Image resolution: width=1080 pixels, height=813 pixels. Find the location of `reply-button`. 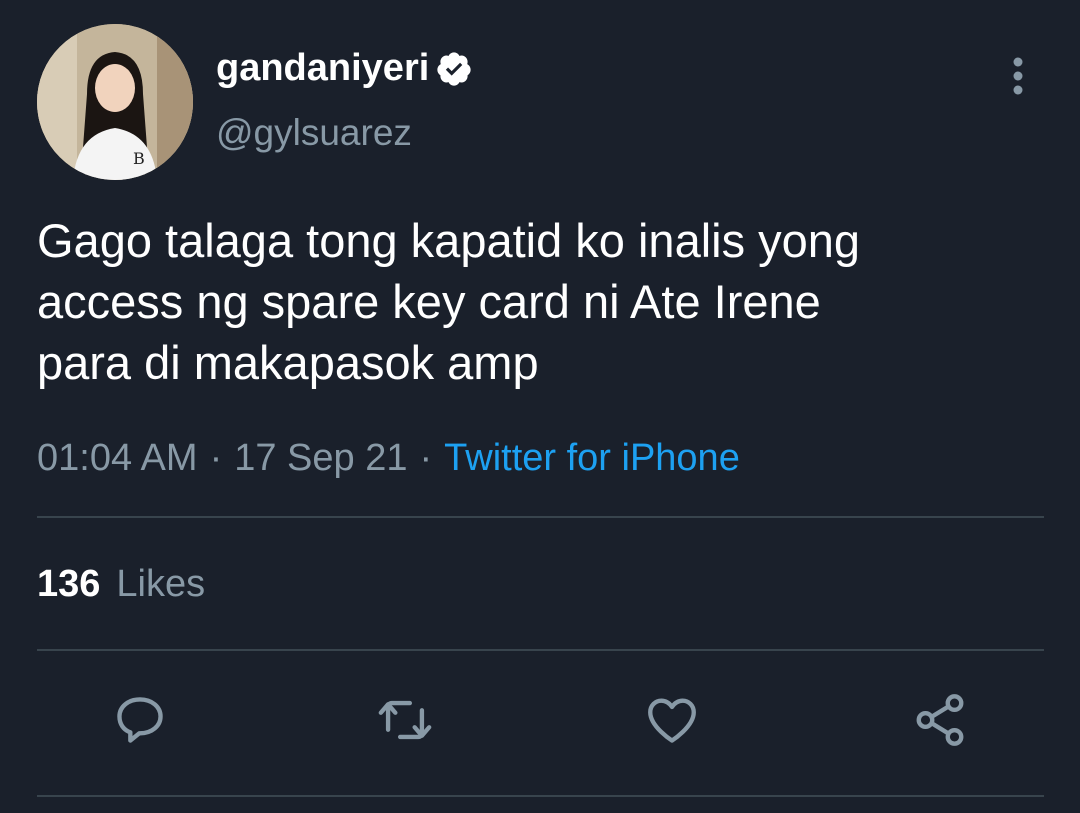

reply-button is located at coordinates (140, 720).